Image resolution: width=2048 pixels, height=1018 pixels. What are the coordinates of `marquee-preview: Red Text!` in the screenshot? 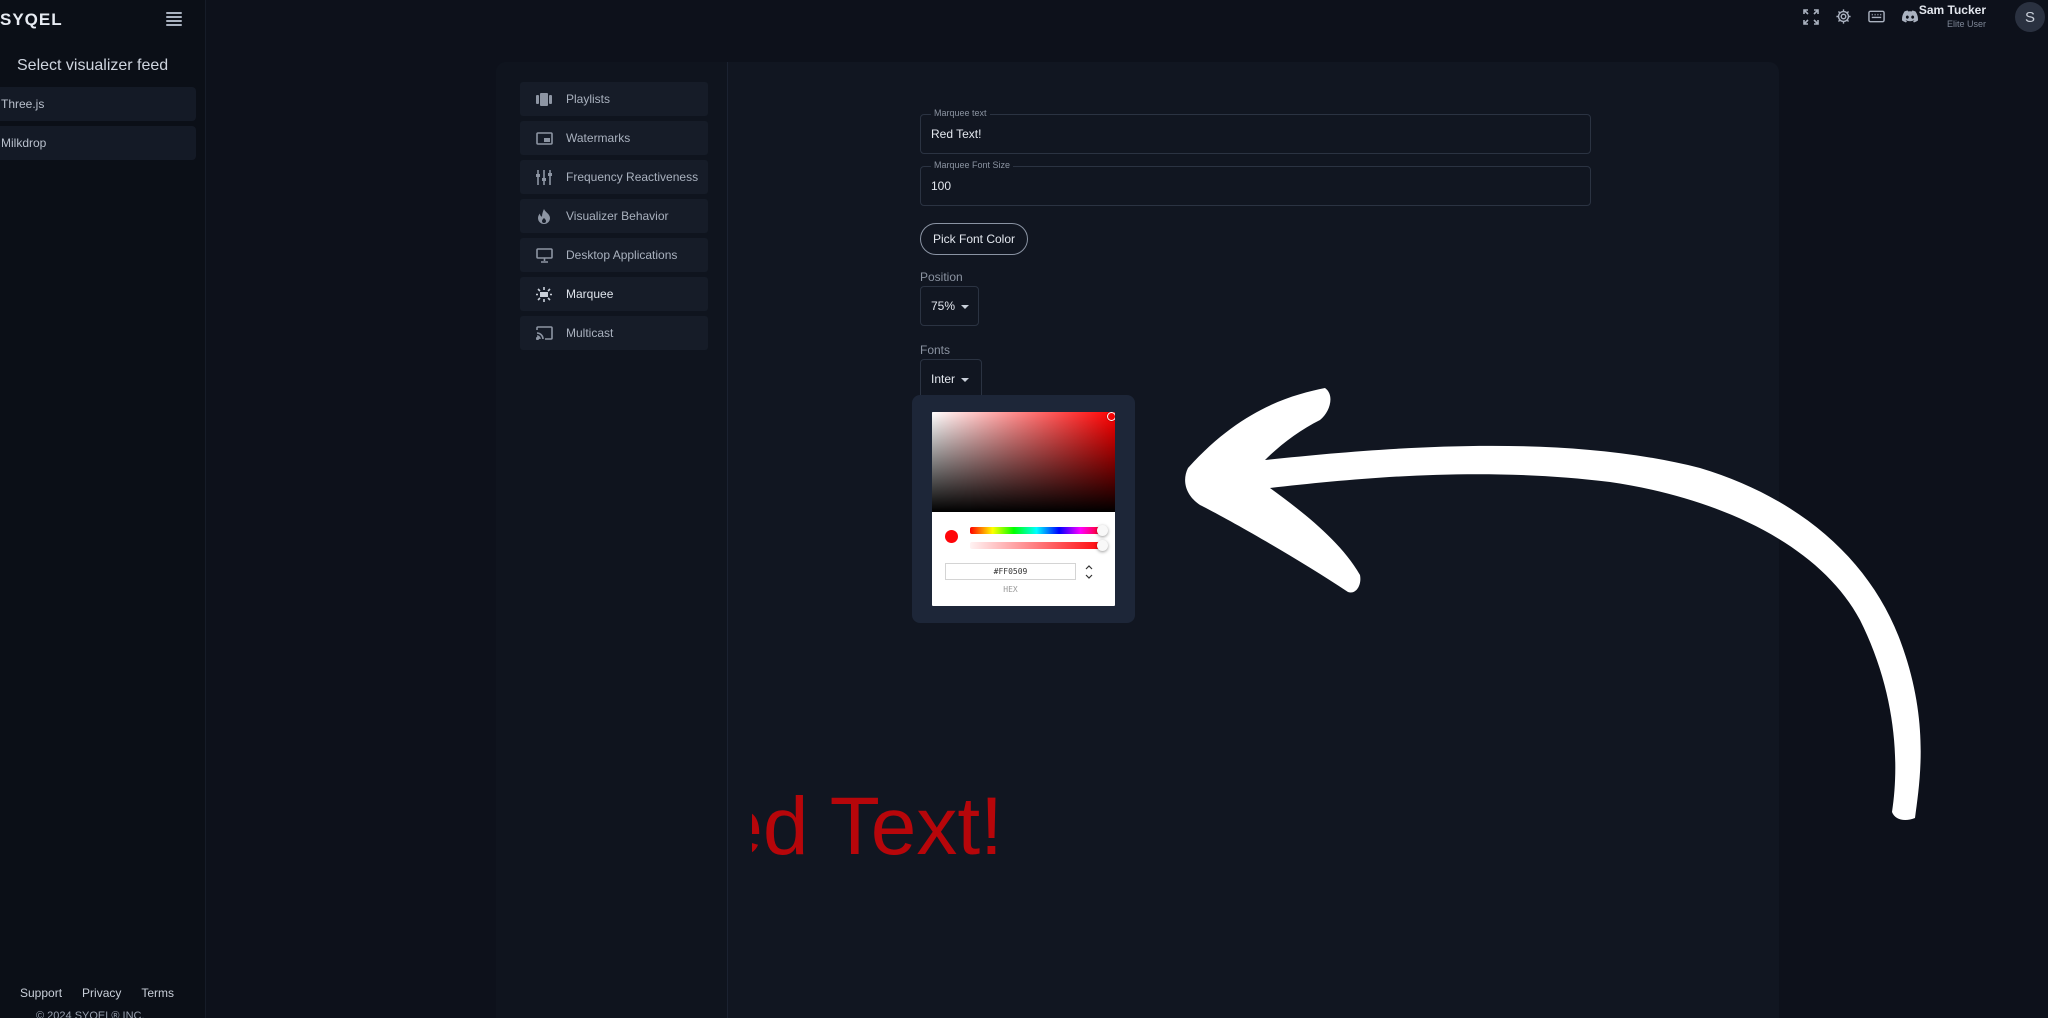 It's located at (992, 835).